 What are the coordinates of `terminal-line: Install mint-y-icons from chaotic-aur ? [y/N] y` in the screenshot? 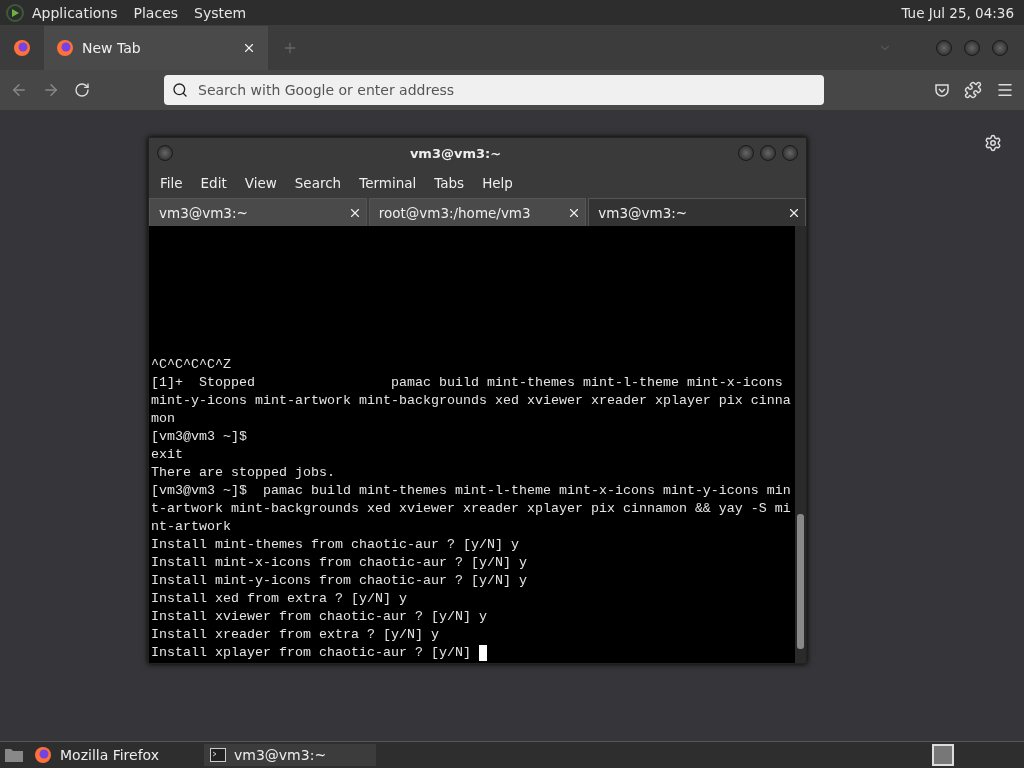 It's located at (339, 581).